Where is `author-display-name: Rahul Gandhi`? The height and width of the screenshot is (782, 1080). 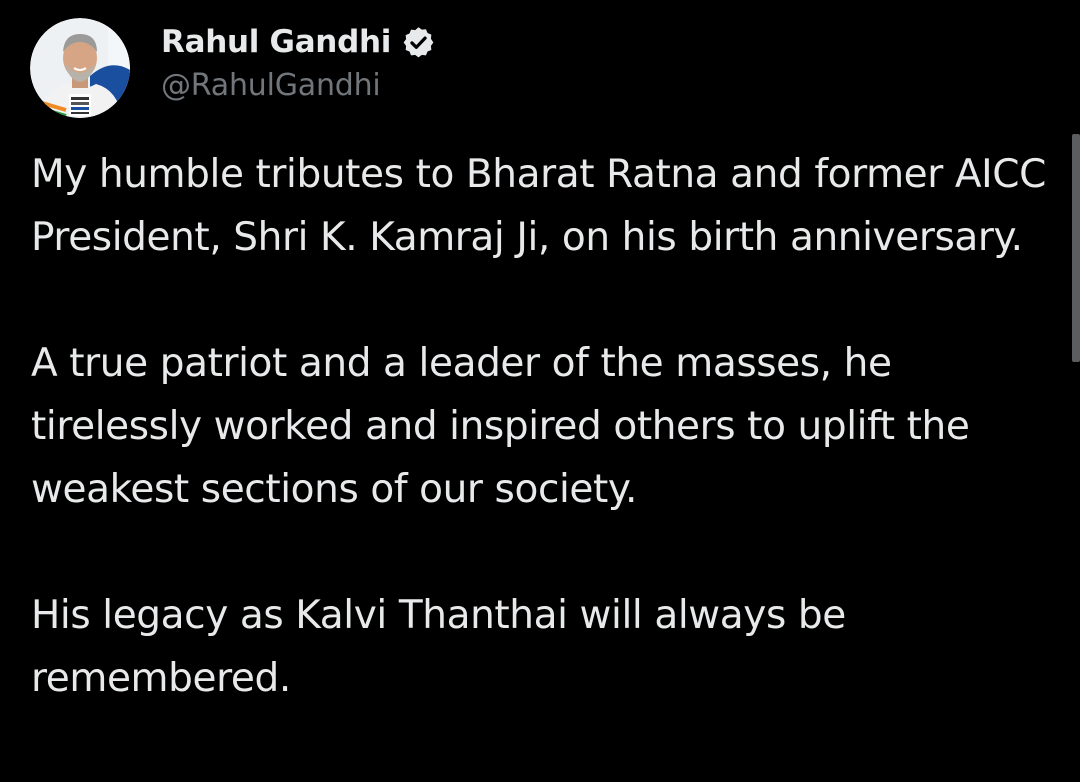
author-display-name: Rahul Gandhi is located at coordinates (276, 42).